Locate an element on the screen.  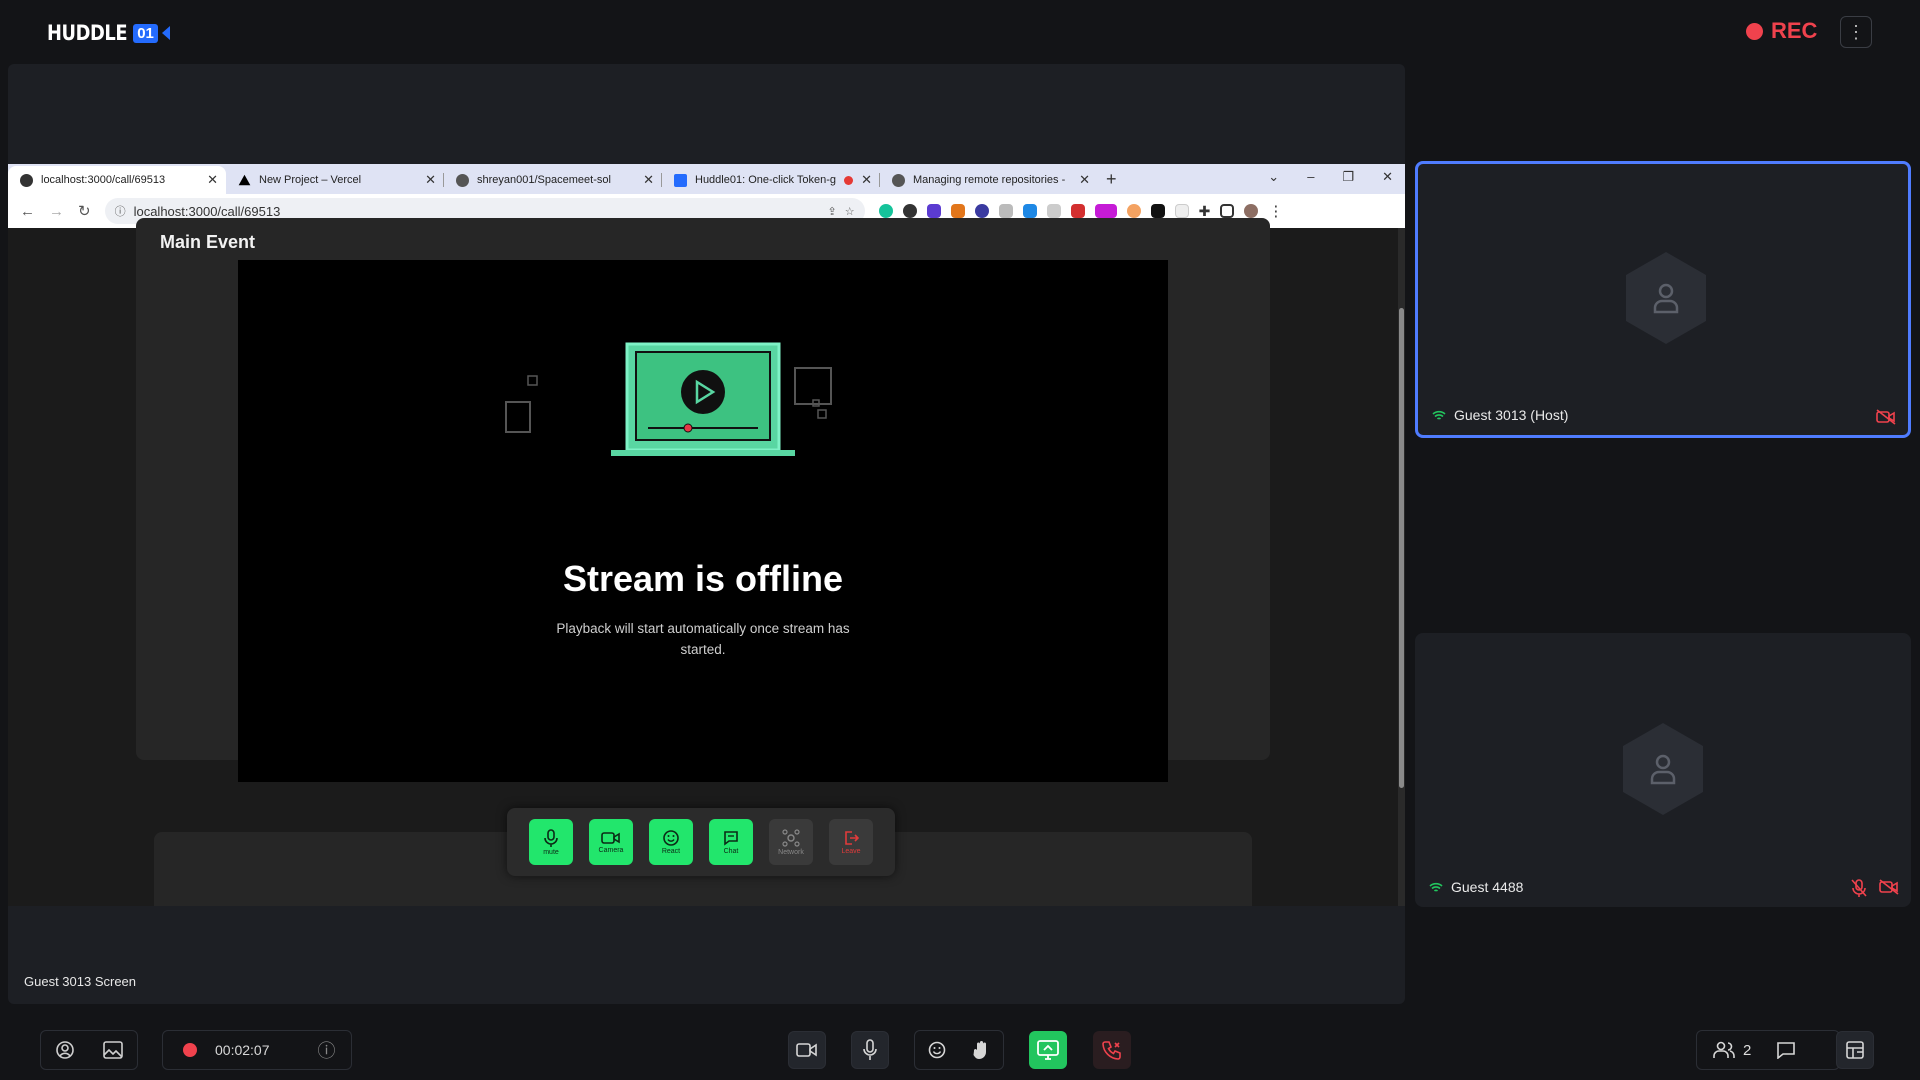
browser-tab-1: localhost:3000/call/69513 ✕ is located at coordinates (117, 180).